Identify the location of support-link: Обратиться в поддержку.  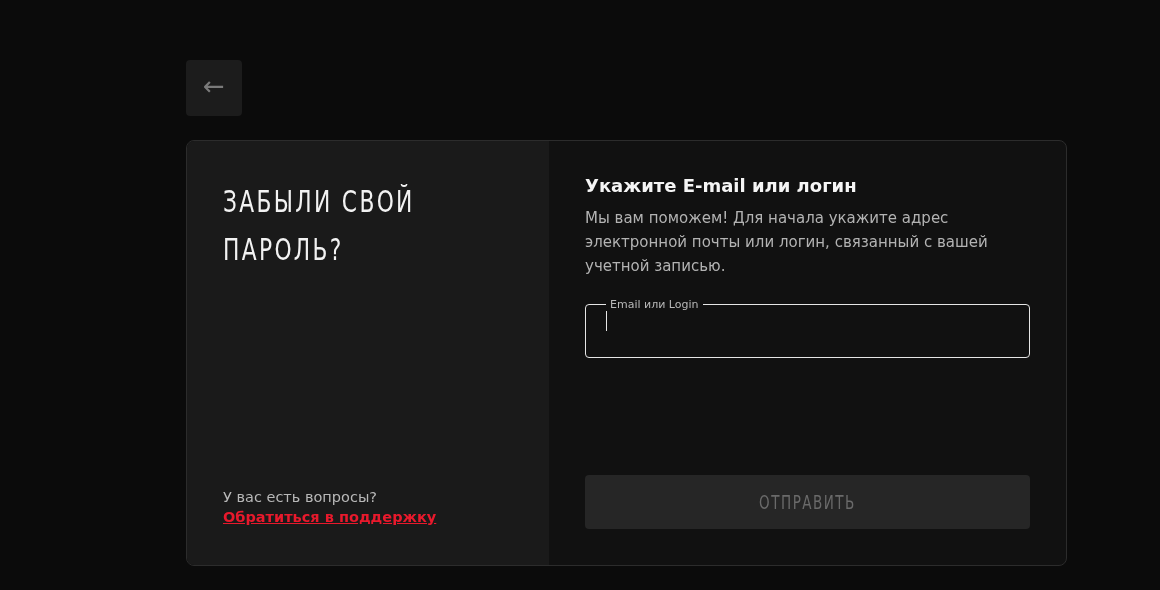
(330, 517).